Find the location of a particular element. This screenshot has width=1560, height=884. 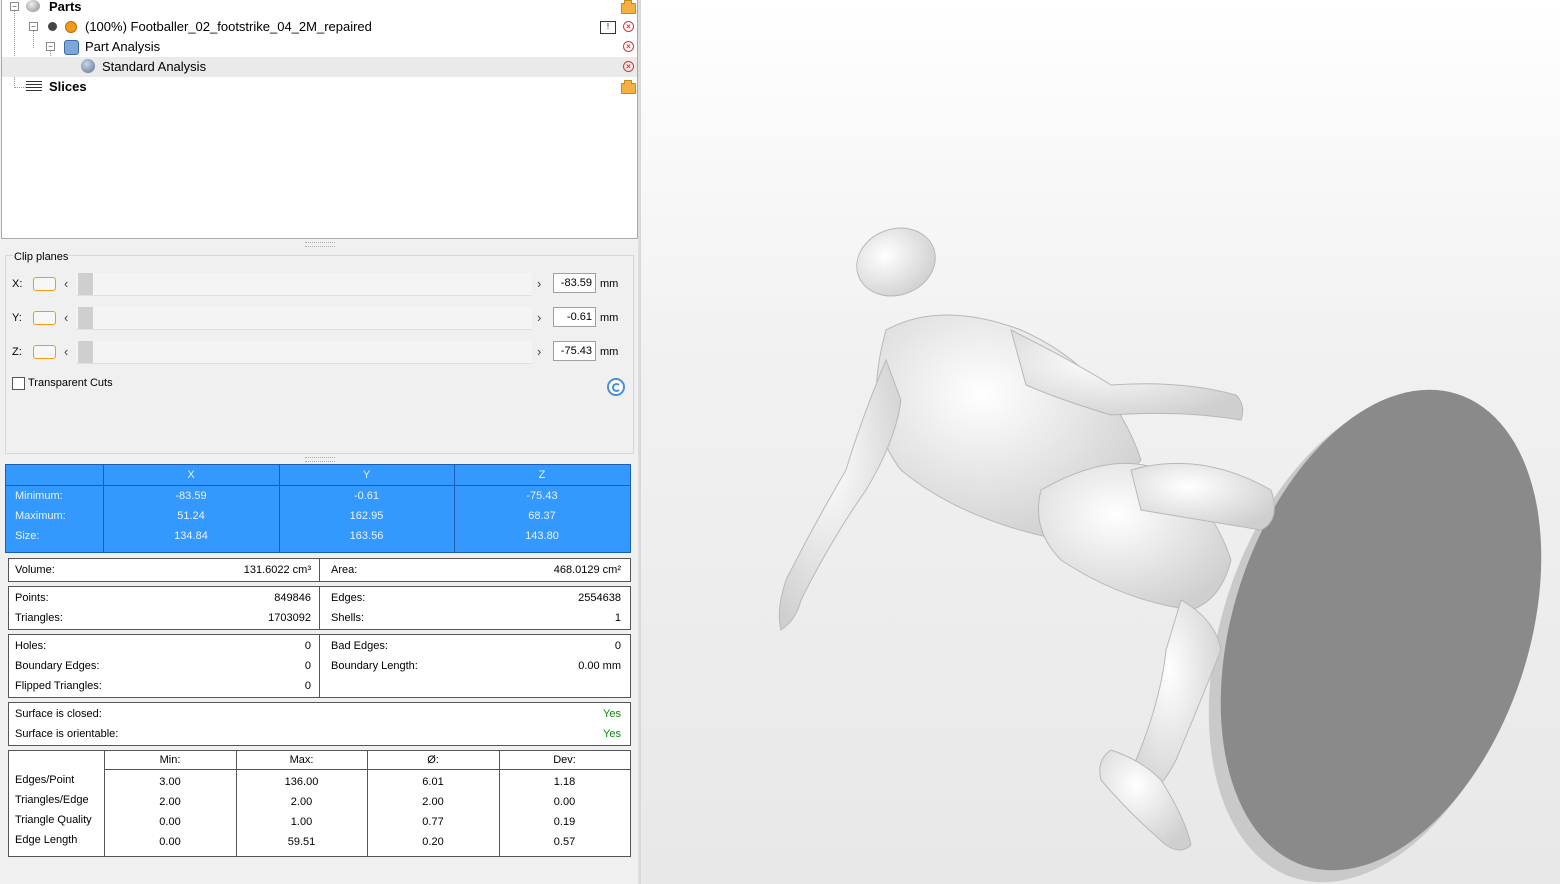

stats-header-avg: Ø: is located at coordinates (433, 760).